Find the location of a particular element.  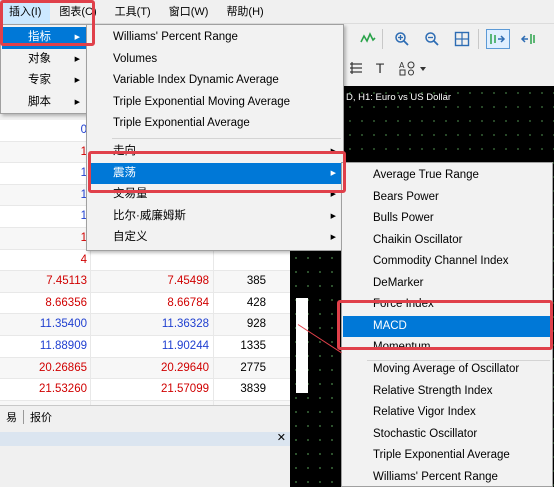

table-row: 11.88909 11.90244 1335 is located at coordinates (145, 347).